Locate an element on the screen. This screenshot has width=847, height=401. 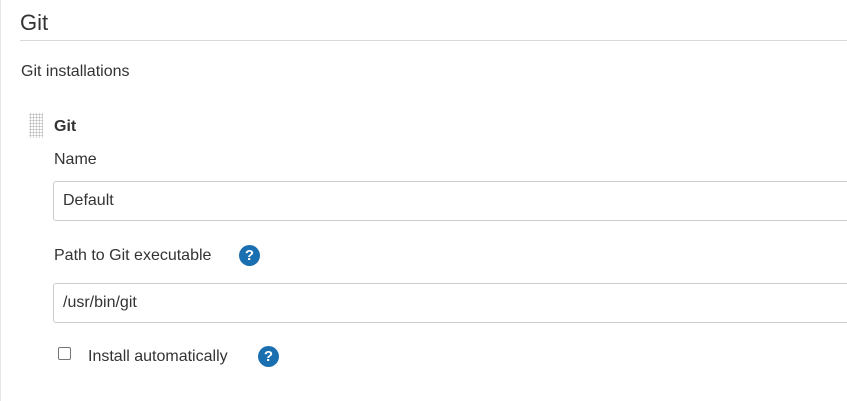
section-title: Git is located at coordinates (34, 22).